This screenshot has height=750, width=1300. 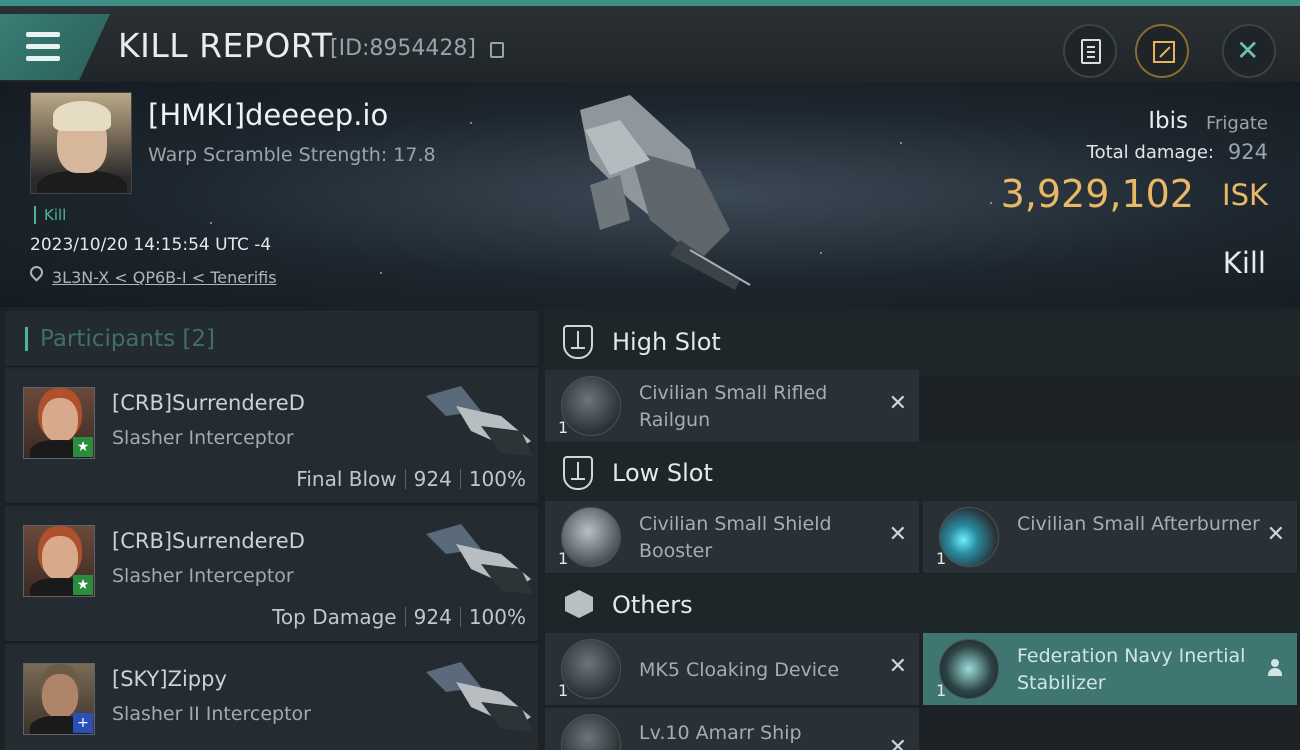 I want to click on module-name: Civilian Small Rifled Railgun, so click(x=733, y=406).